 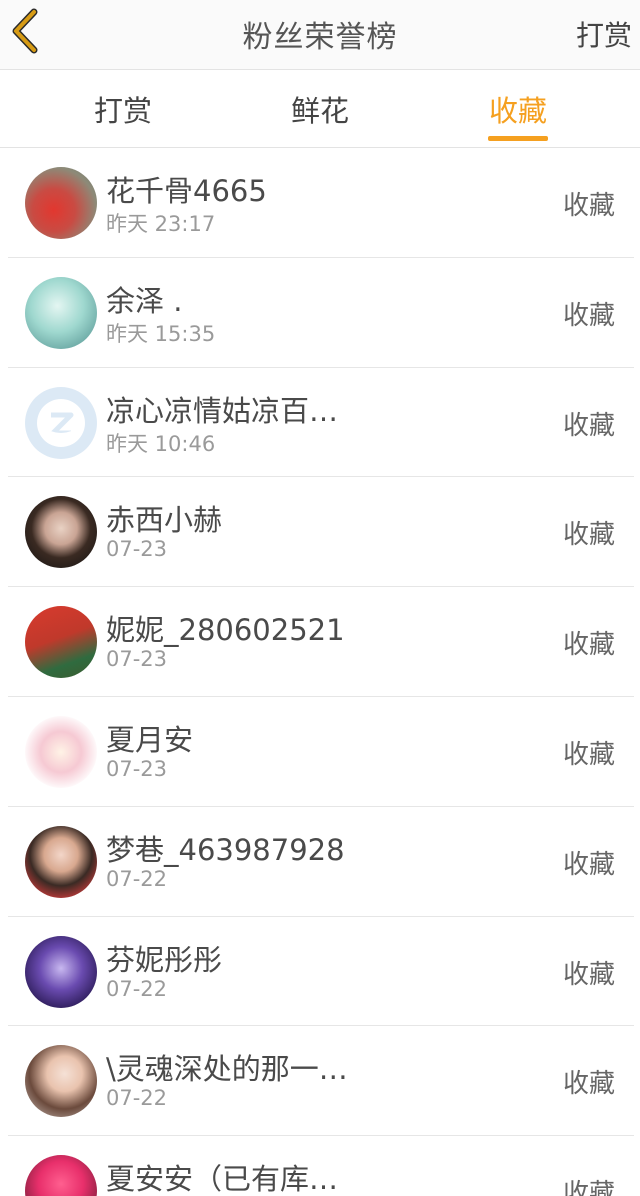 I want to click on fan-name: 梦巷_463987928, so click(x=225, y=849).